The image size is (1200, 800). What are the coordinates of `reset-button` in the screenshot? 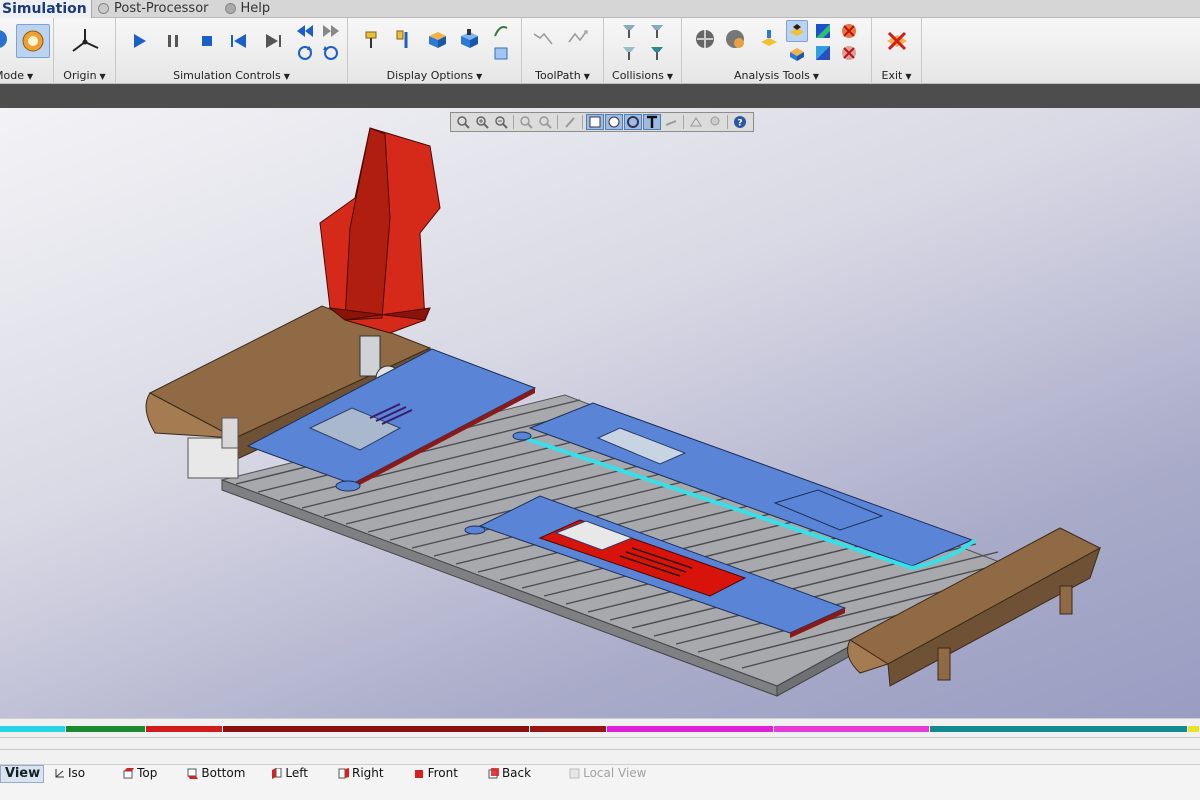 It's located at (331, 53).